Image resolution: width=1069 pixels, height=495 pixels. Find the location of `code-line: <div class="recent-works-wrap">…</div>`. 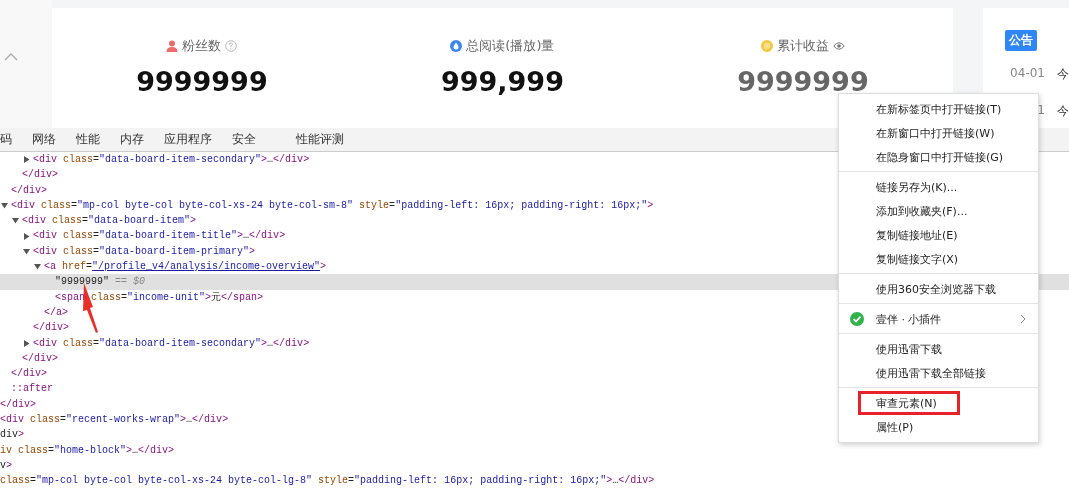

code-line: <div class="recent-works-wrap">…</div> is located at coordinates (114, 420).